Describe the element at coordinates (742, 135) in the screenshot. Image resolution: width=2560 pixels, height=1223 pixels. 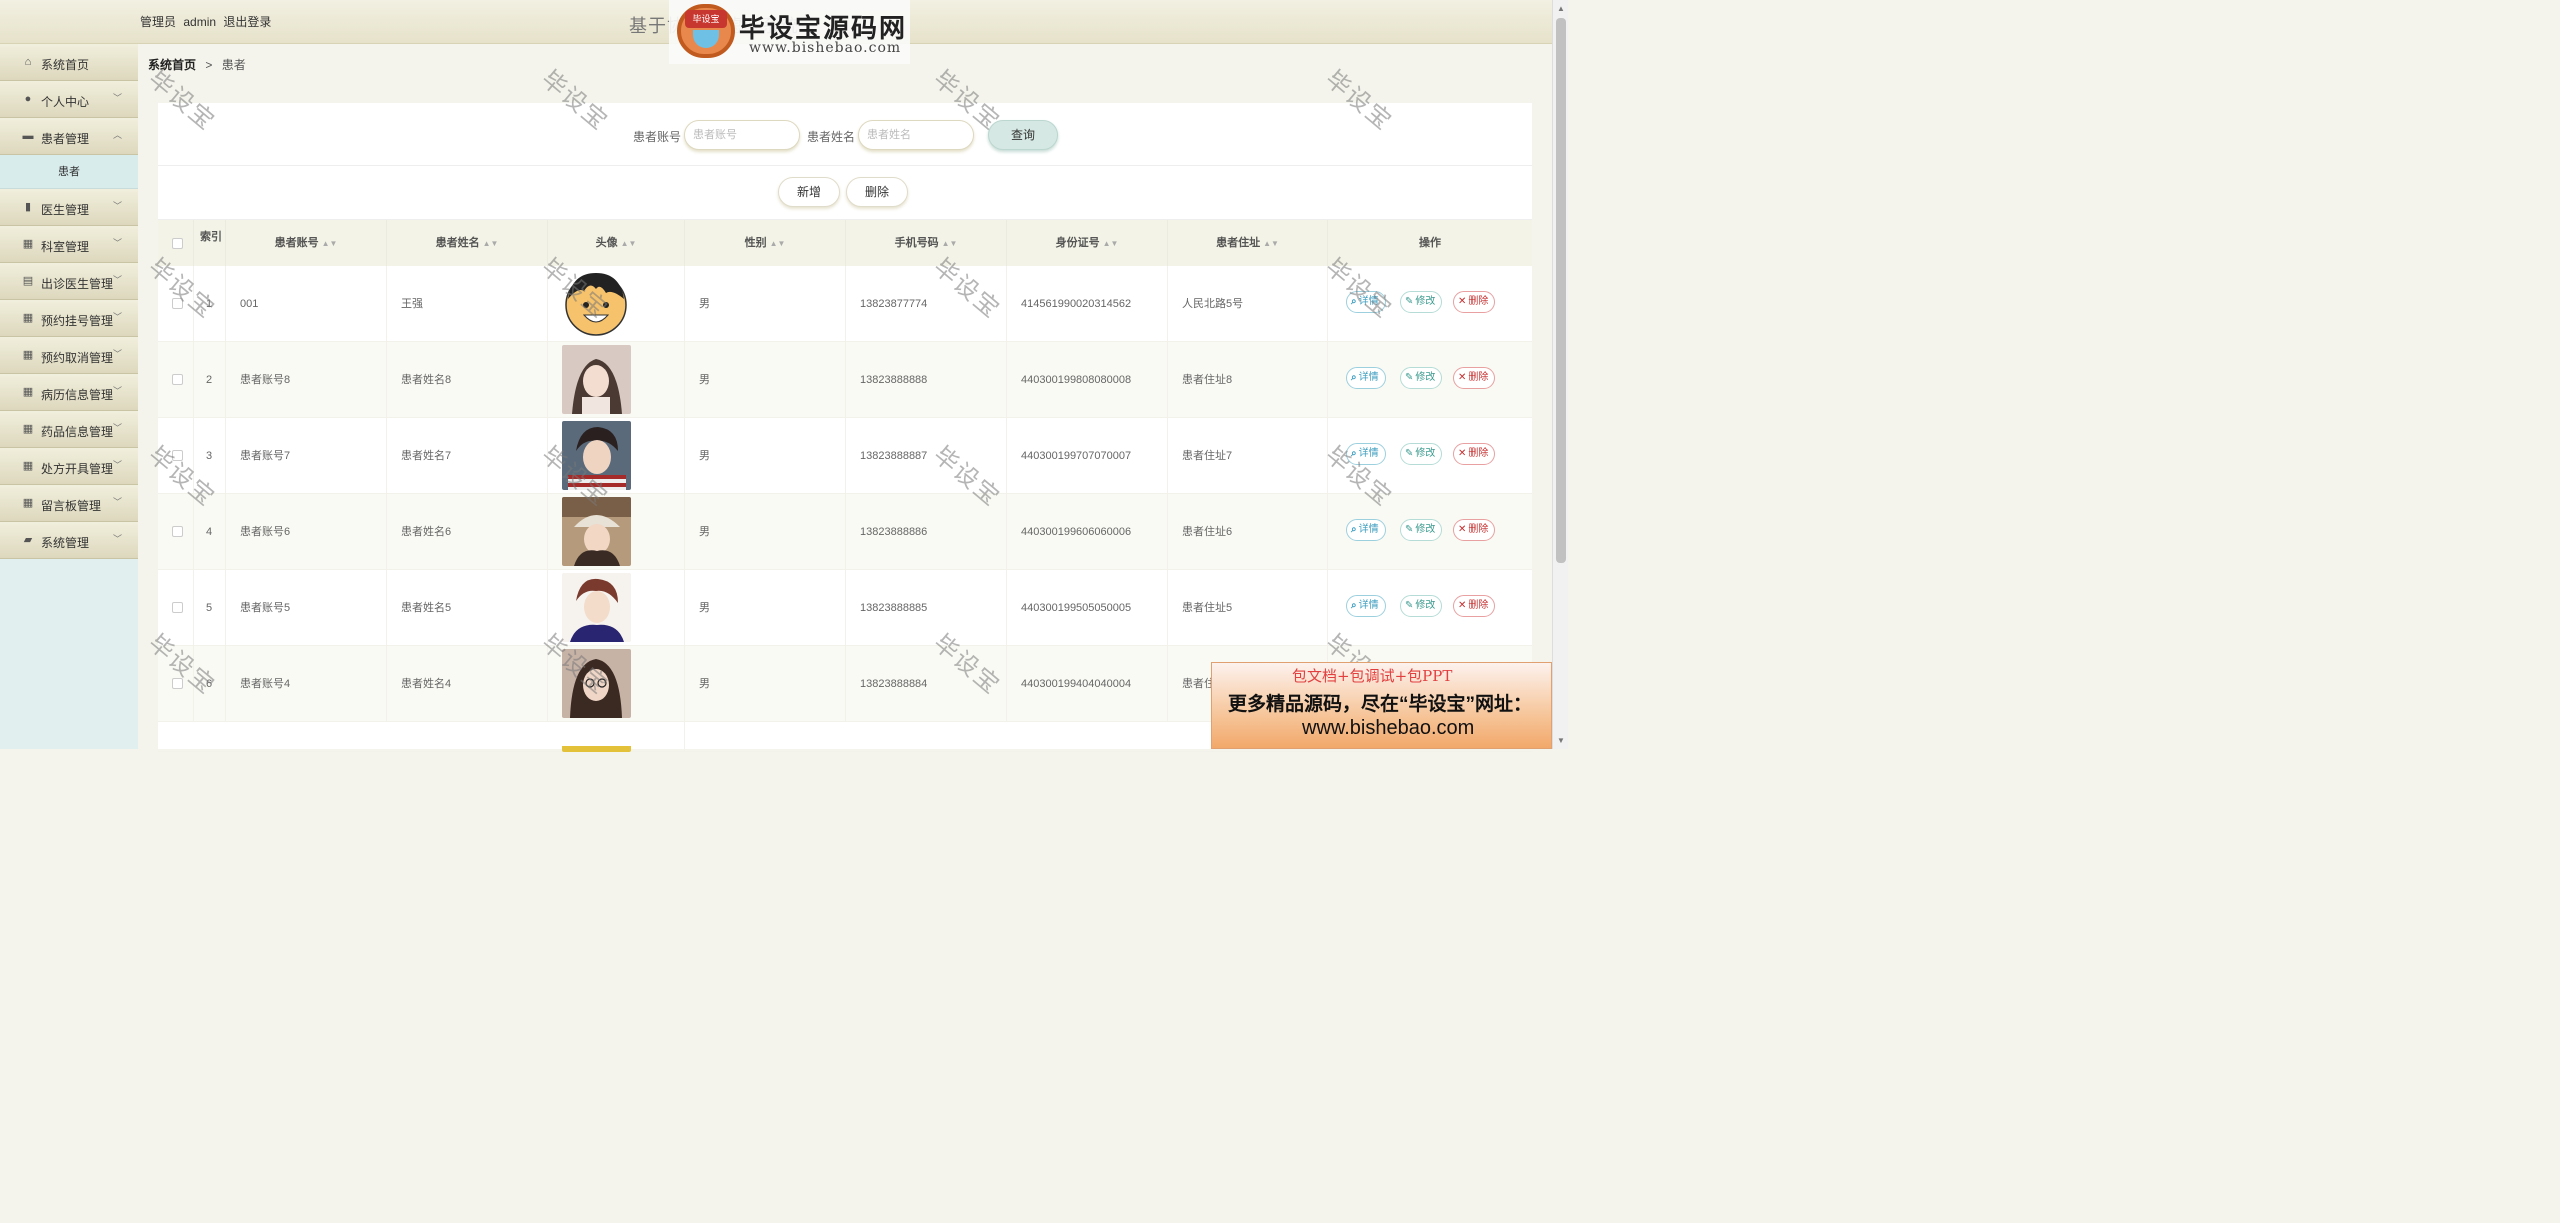
I see `account-search-input` at that location.